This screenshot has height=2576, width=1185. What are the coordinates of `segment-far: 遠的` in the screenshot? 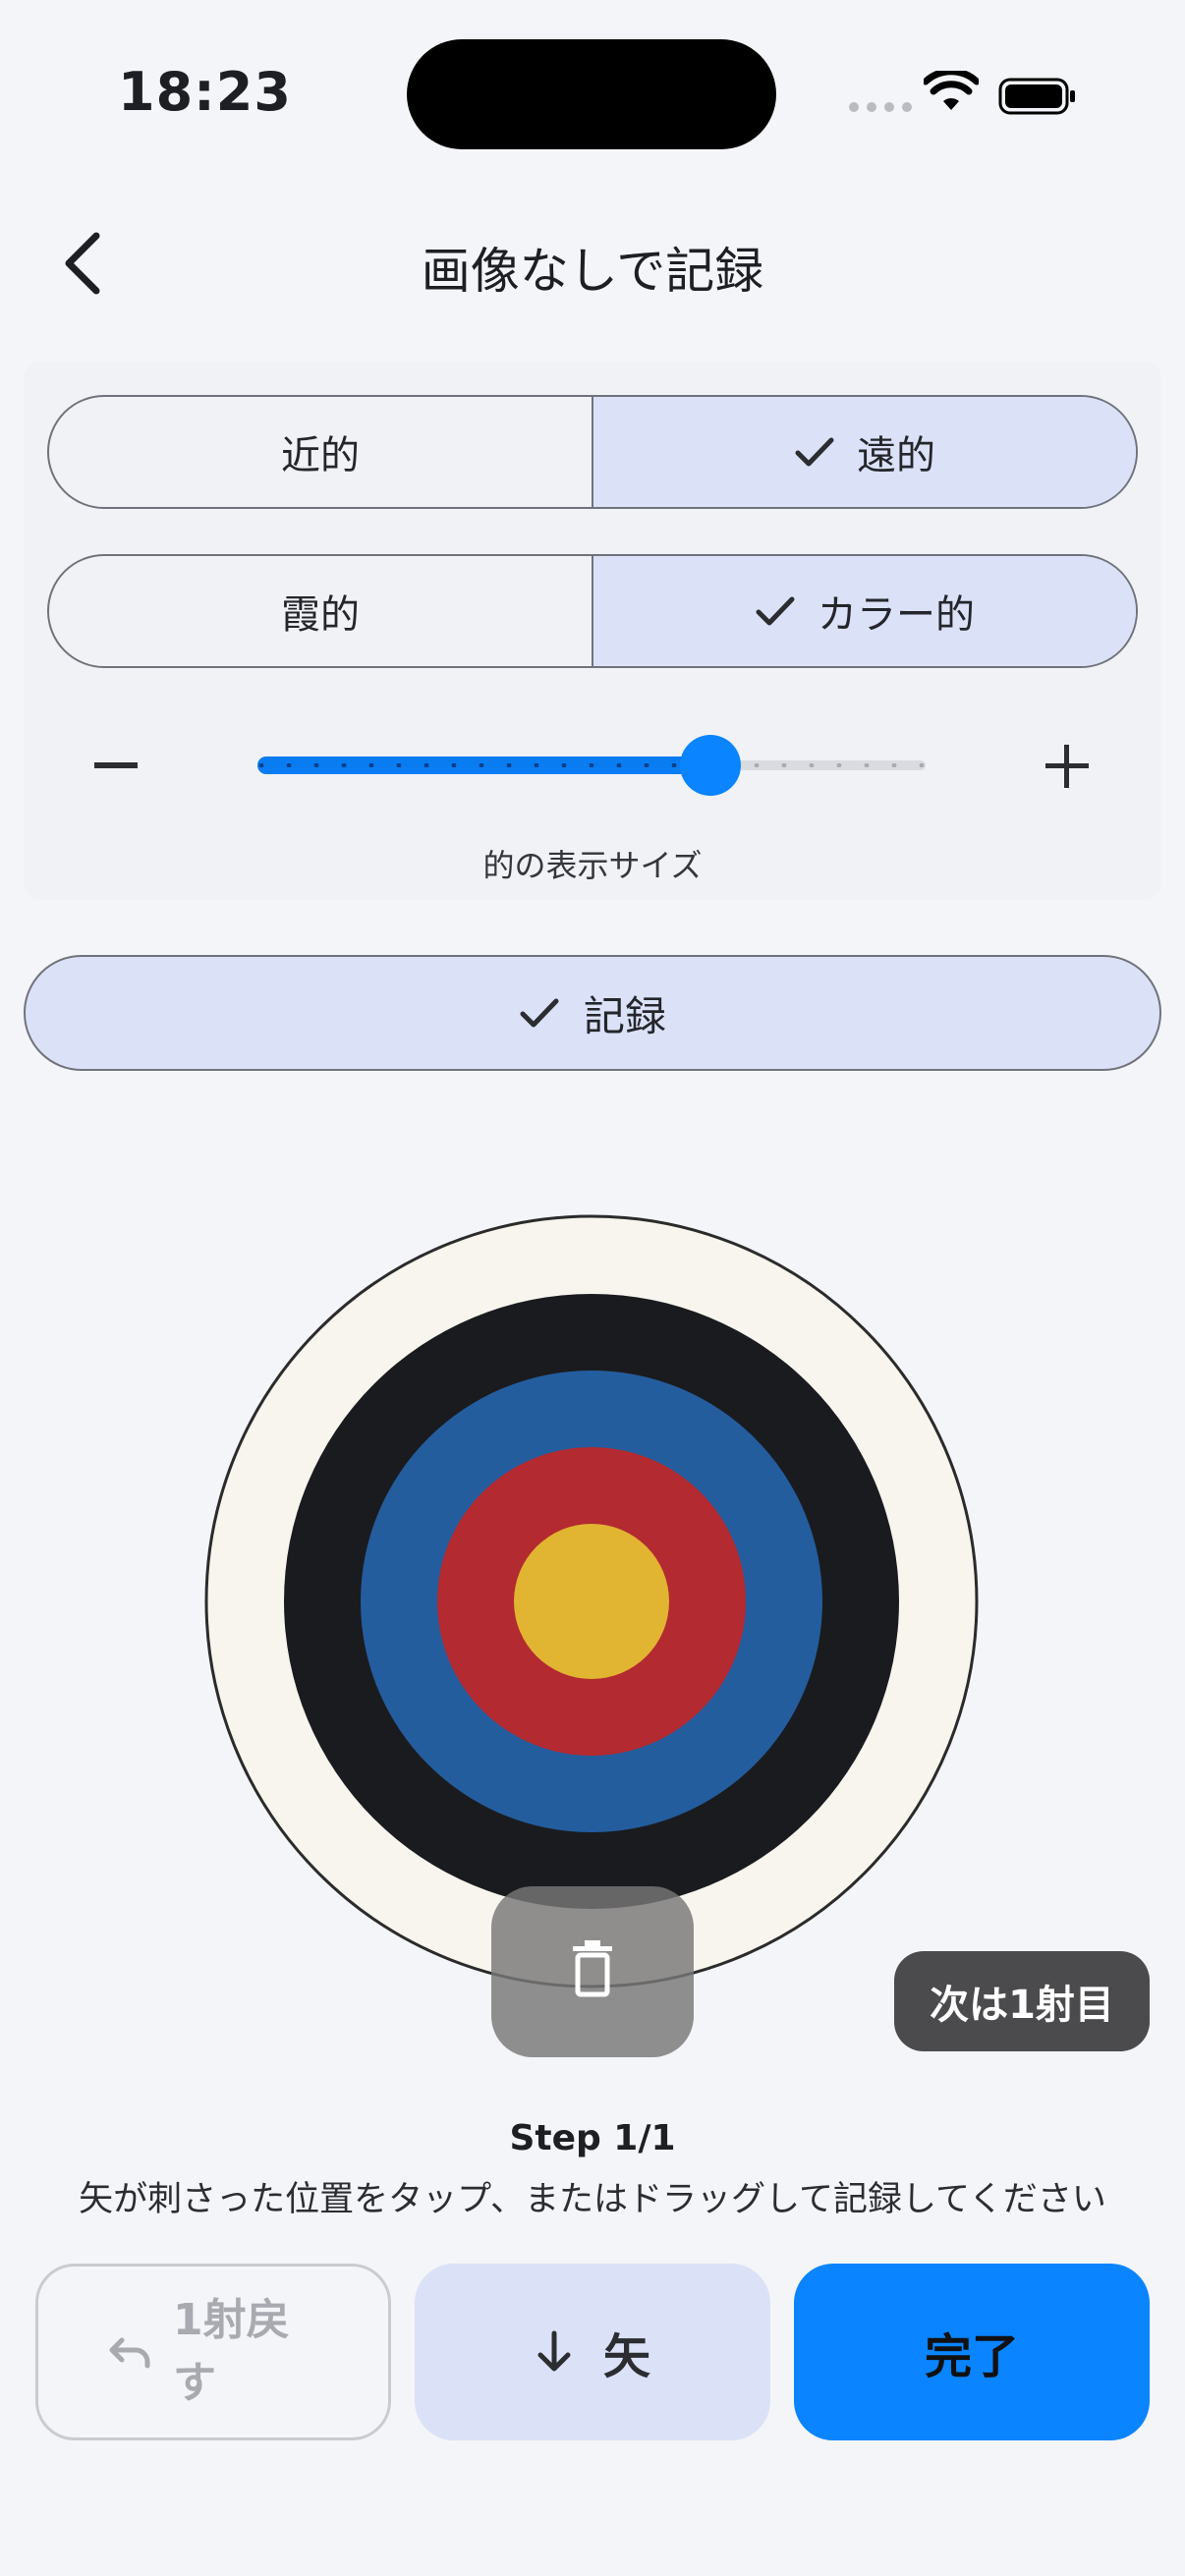 It's located at (864, 452).